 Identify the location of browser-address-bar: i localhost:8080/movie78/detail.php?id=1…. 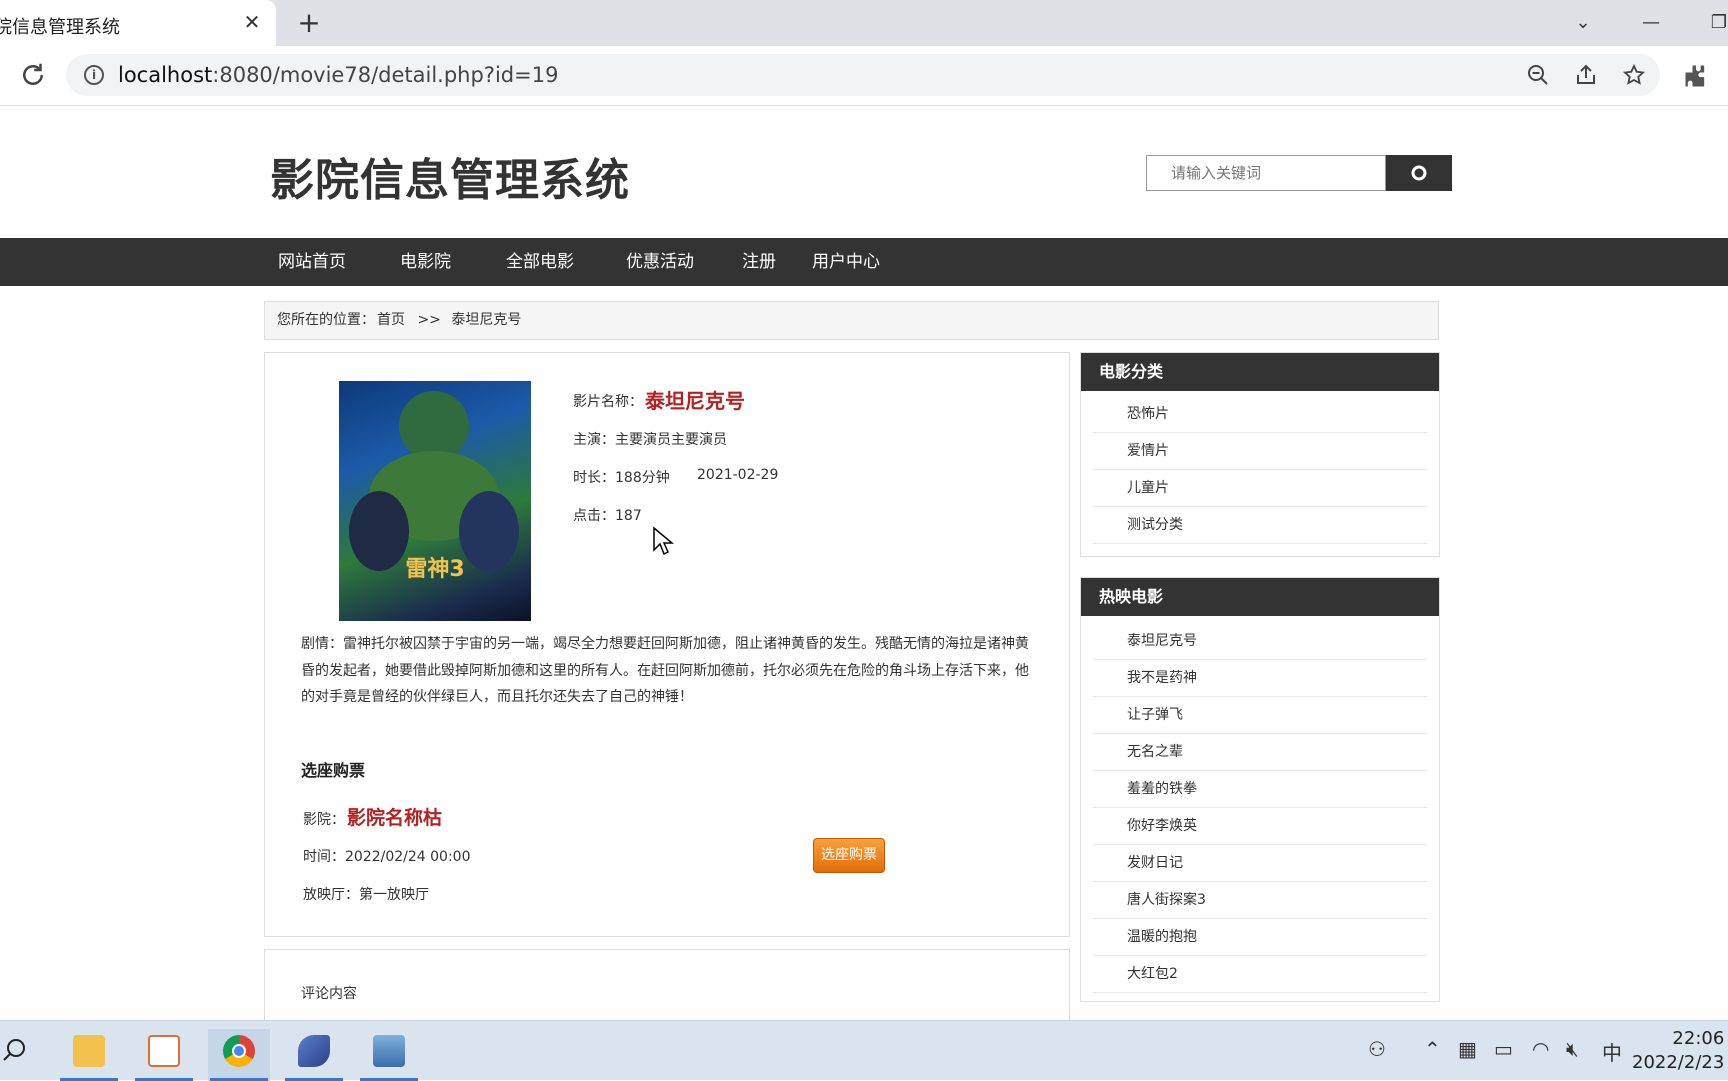
(864, 76).